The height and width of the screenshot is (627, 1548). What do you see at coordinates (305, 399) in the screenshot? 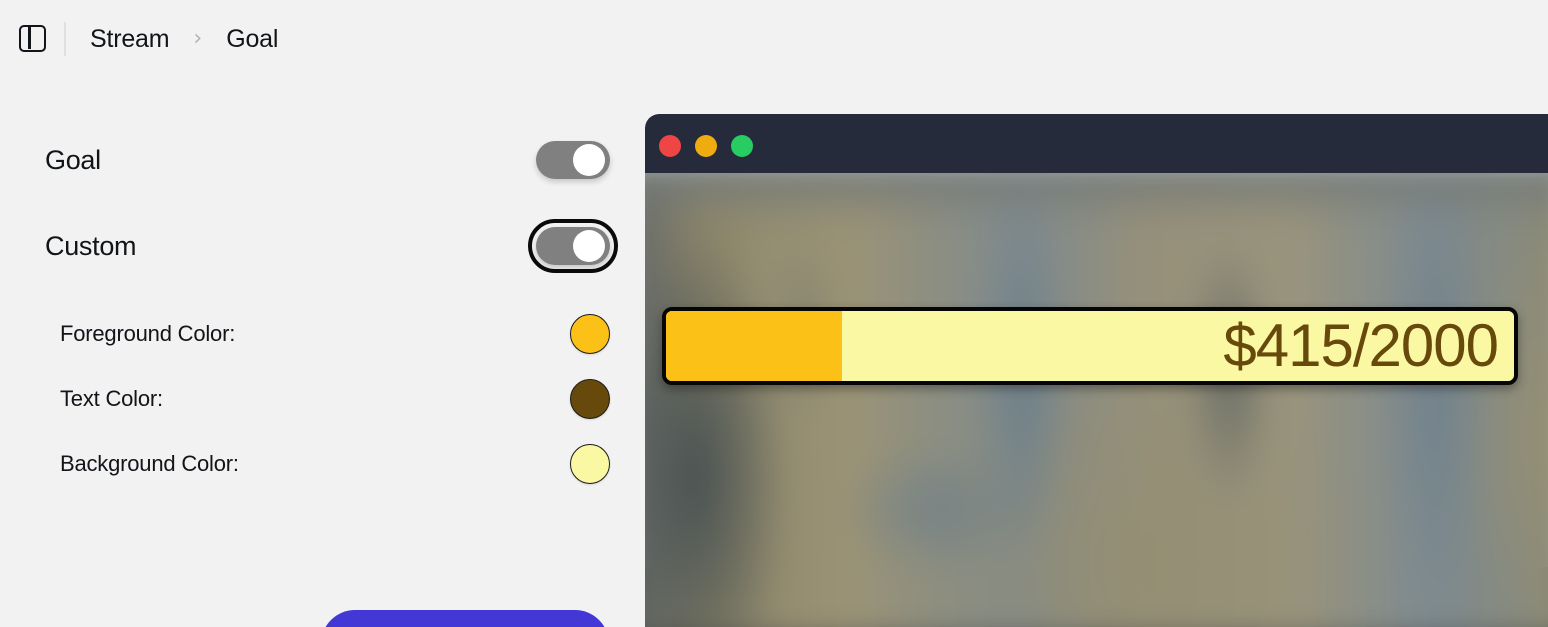
I see `text-color-row: Text Color:` at bounding box center [305, 399].